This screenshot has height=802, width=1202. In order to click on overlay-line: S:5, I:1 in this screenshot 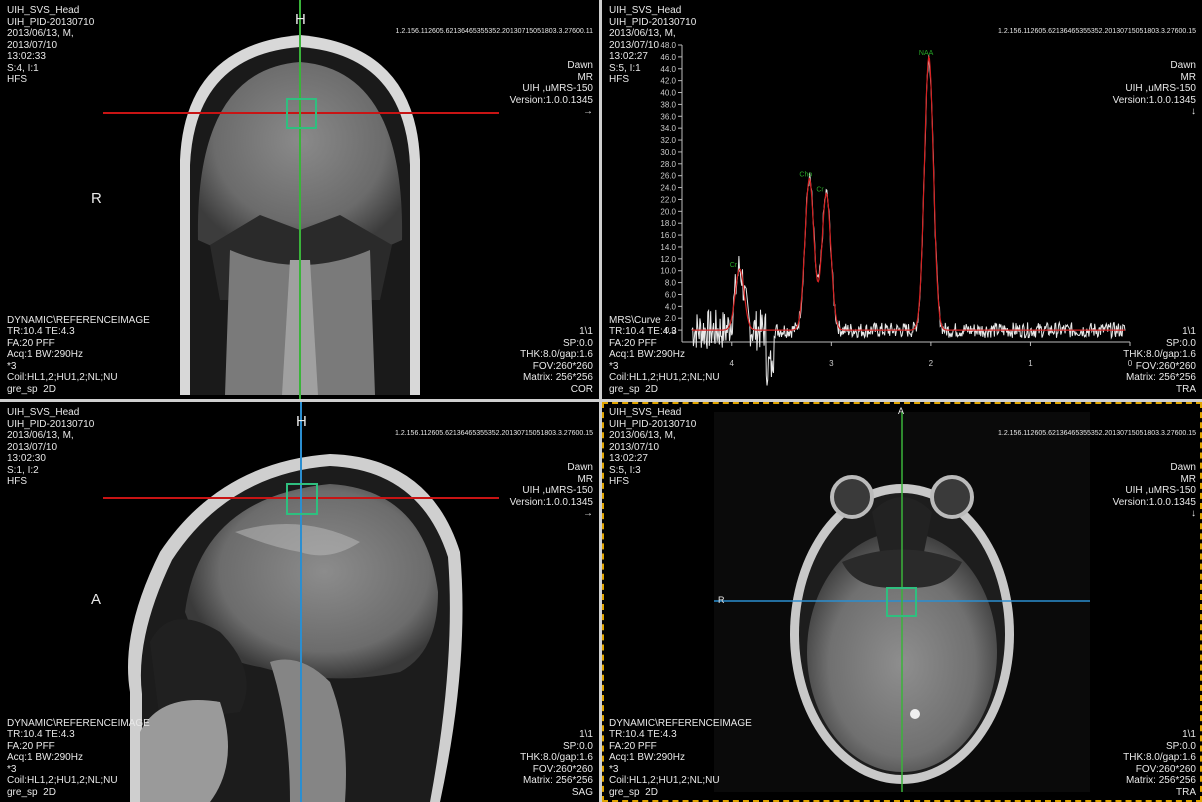, I will do `click(625, 68)`.